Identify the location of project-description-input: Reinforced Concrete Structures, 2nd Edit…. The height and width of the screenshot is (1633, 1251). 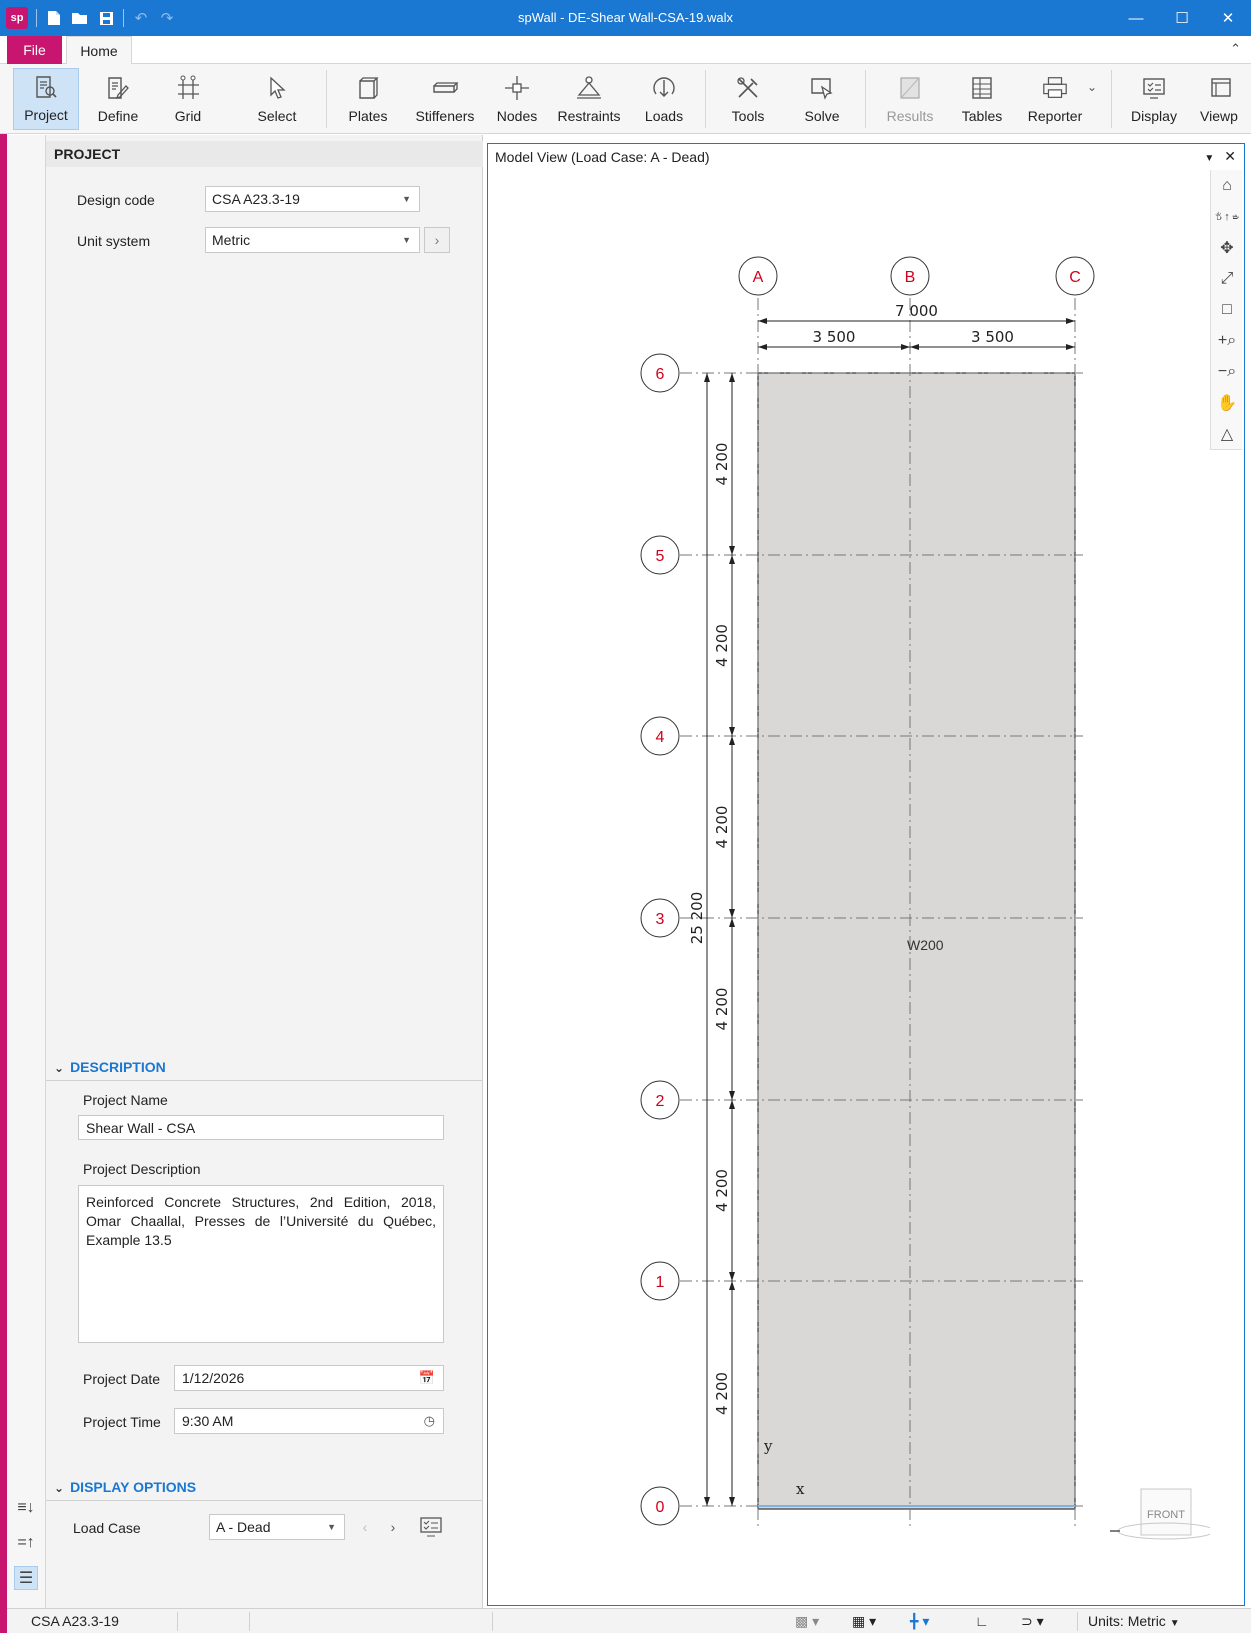
(261, 1264).